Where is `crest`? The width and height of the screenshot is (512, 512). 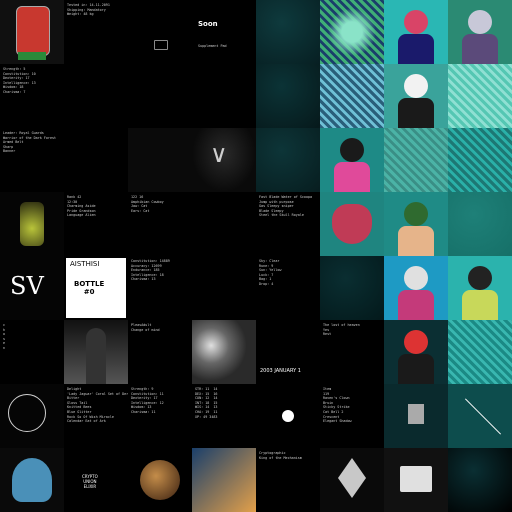 crest is located at coordinates (32, 480).